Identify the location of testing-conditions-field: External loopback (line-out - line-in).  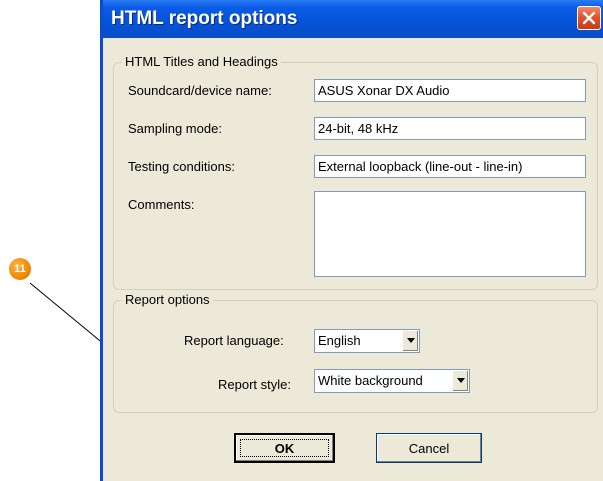
(450, 166).